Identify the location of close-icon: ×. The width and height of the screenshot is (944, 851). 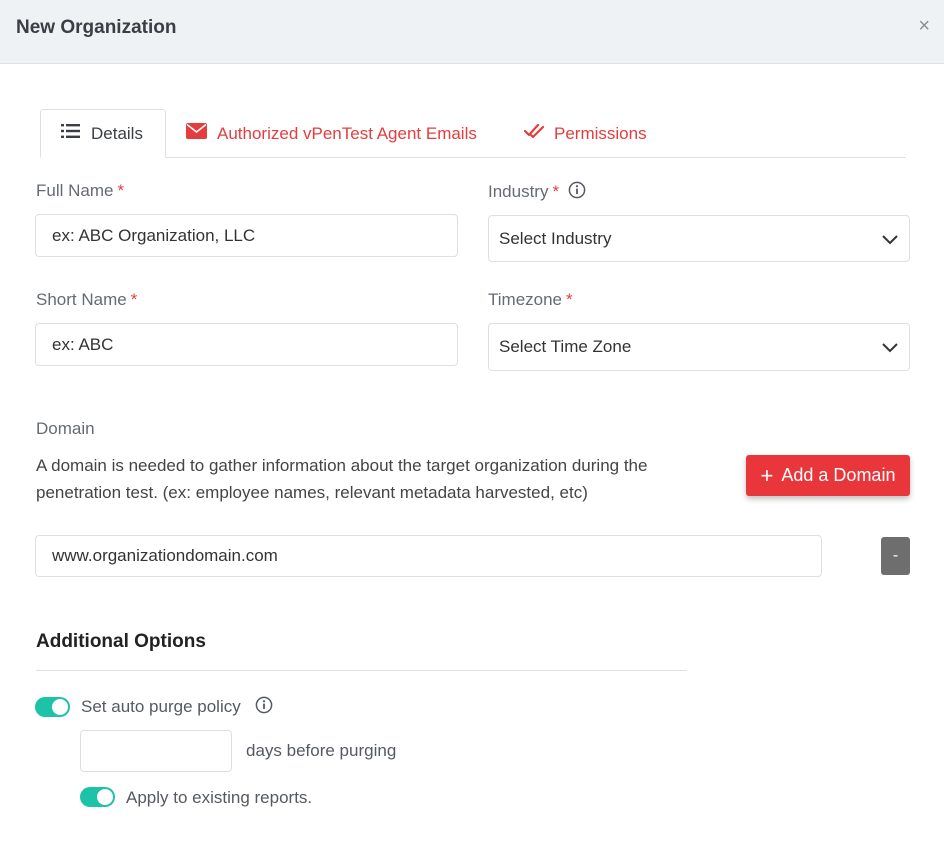
(924, 26).